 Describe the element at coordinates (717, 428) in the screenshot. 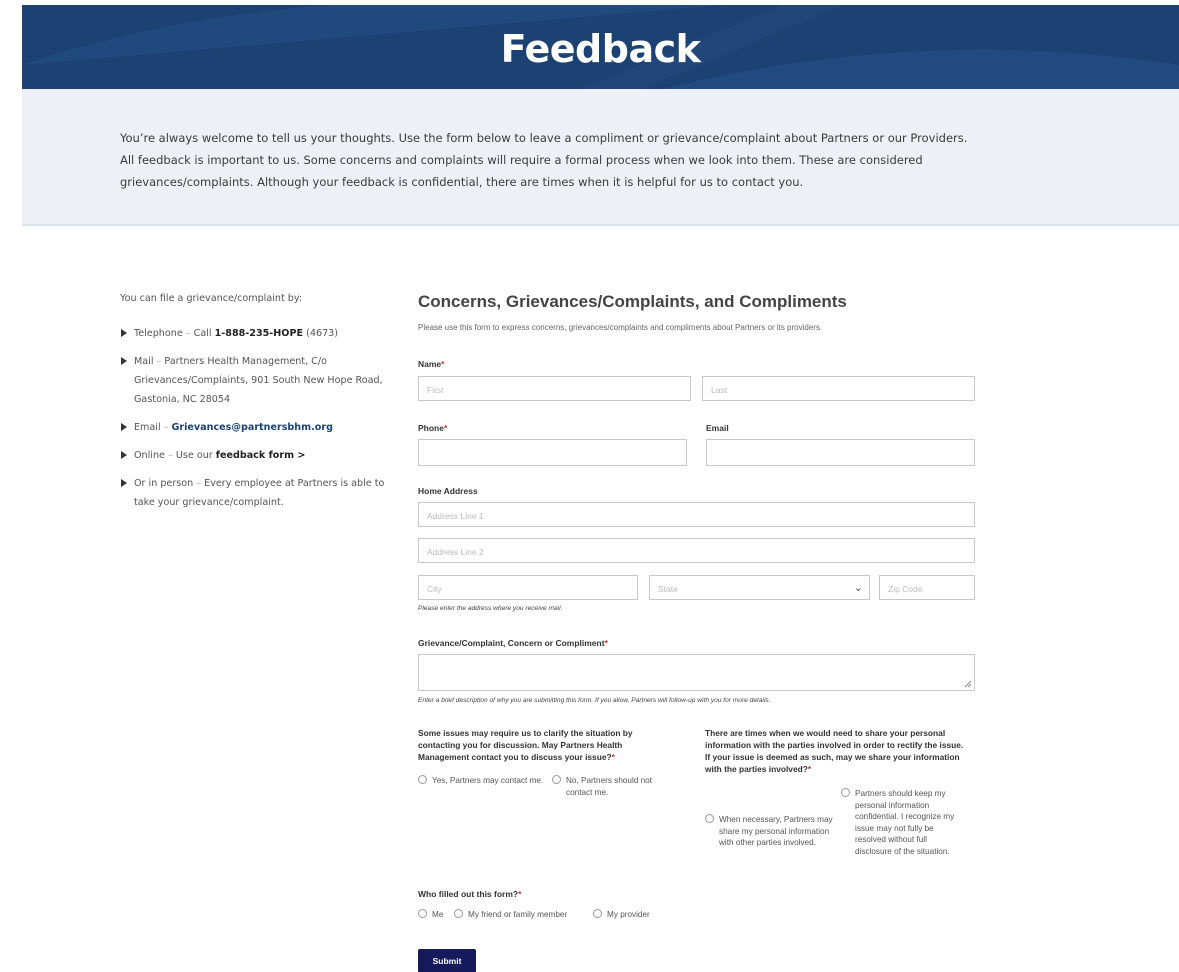

I see `email-label: Email` at that location.